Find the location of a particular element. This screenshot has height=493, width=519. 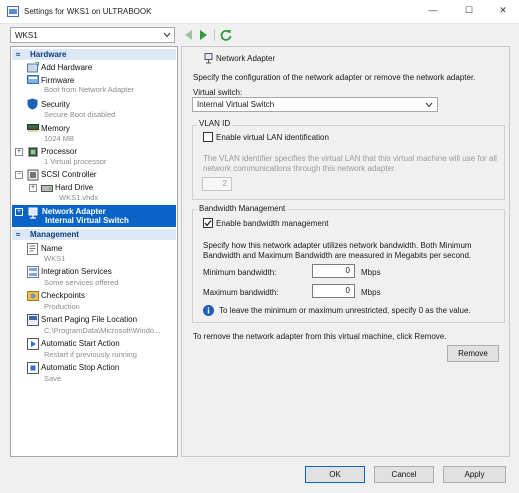

vlan-group-title: VLAN ID is located at coordinates (215, 123).